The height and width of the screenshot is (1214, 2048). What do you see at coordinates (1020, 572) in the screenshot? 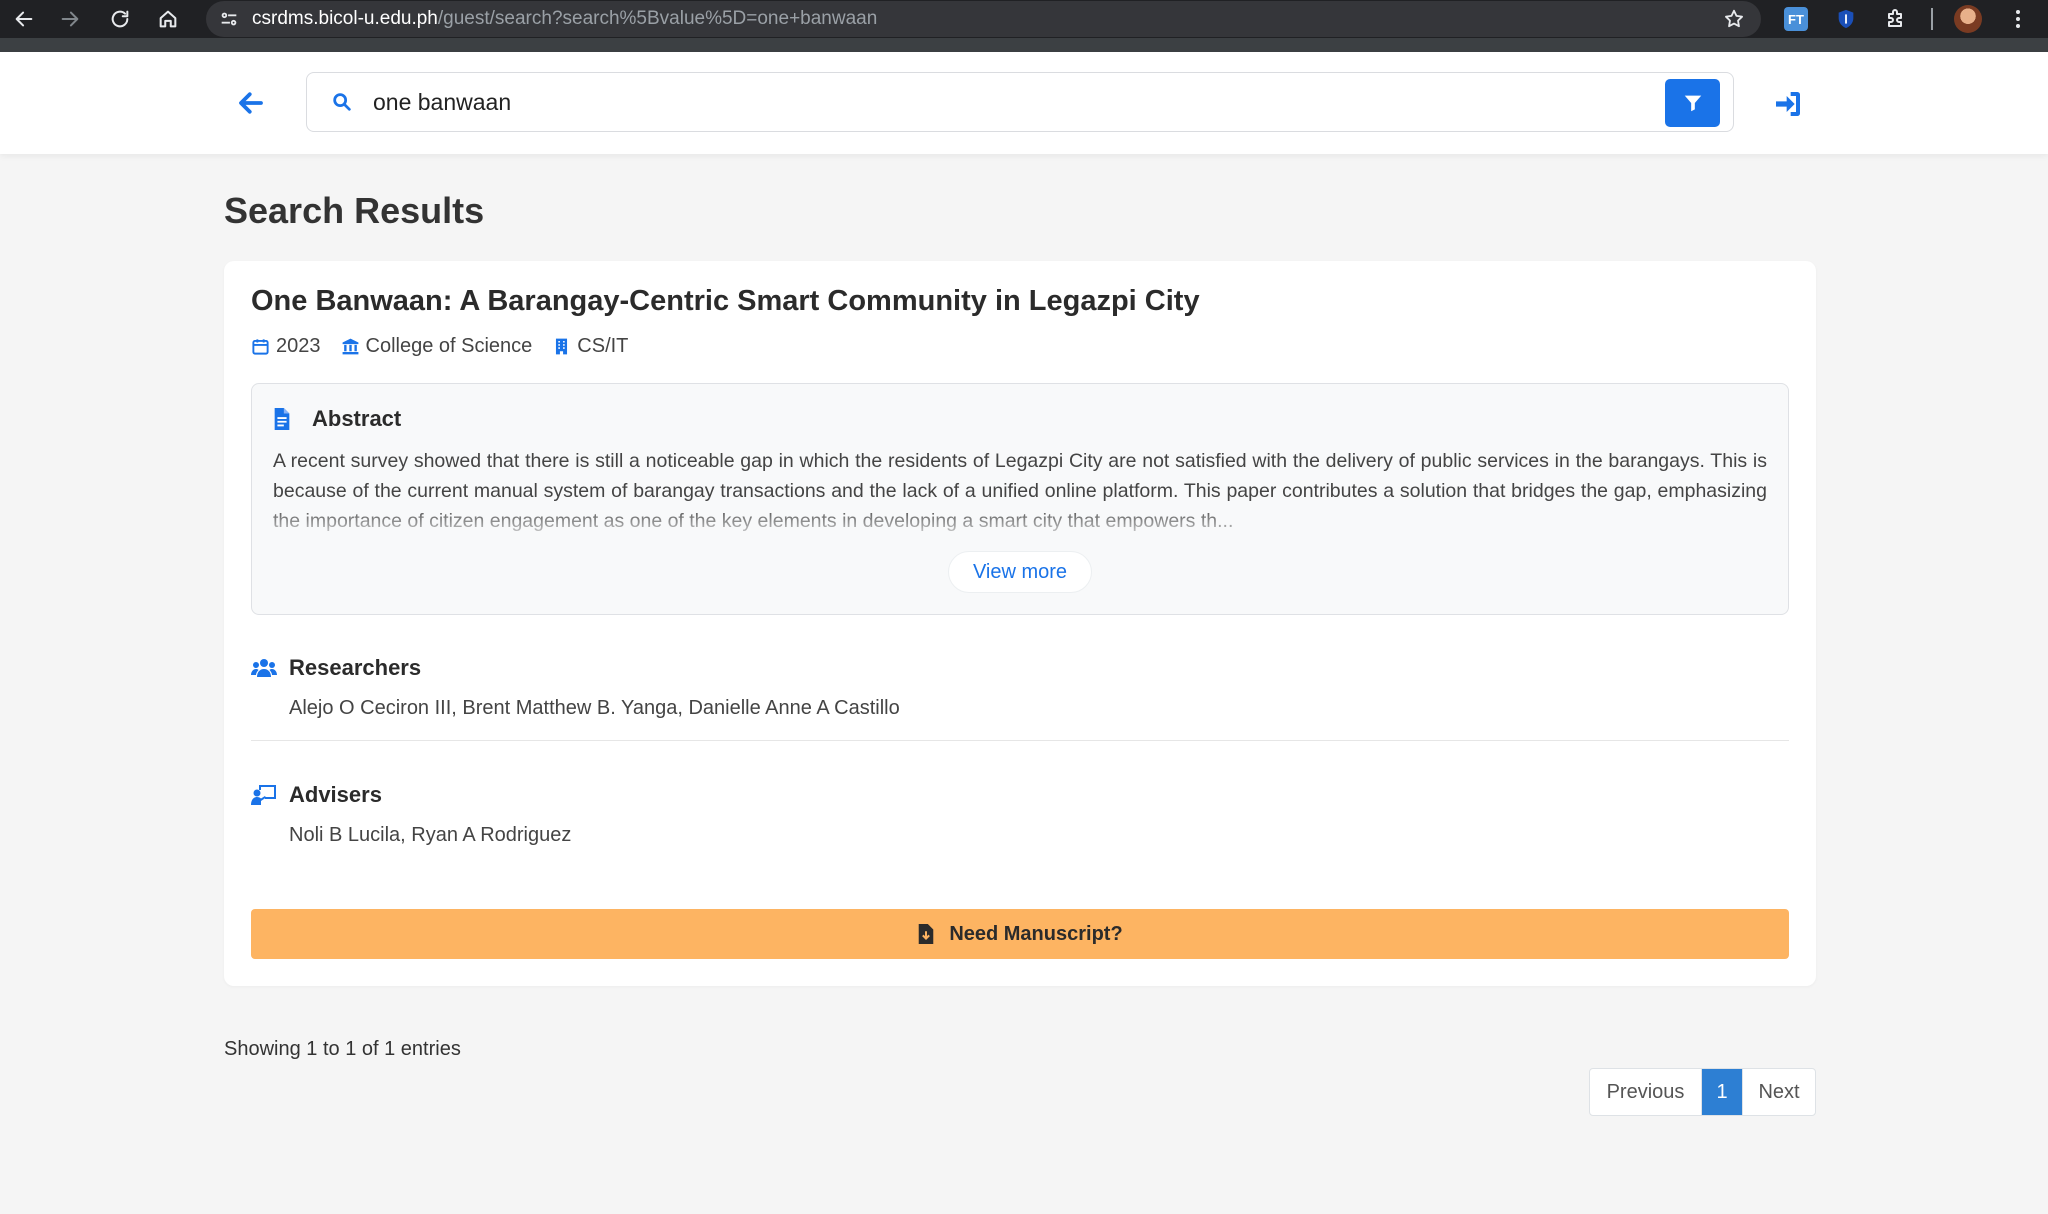
I see `view-more-button: View more` at bounding box center [1020, 572].